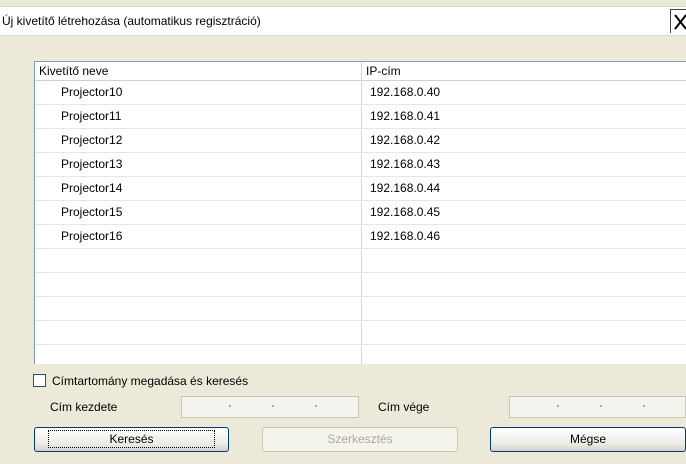 The height and width of the screenshot is (464, 686). I want to click on edit-button: Szerkesztés, so click(360, 439).